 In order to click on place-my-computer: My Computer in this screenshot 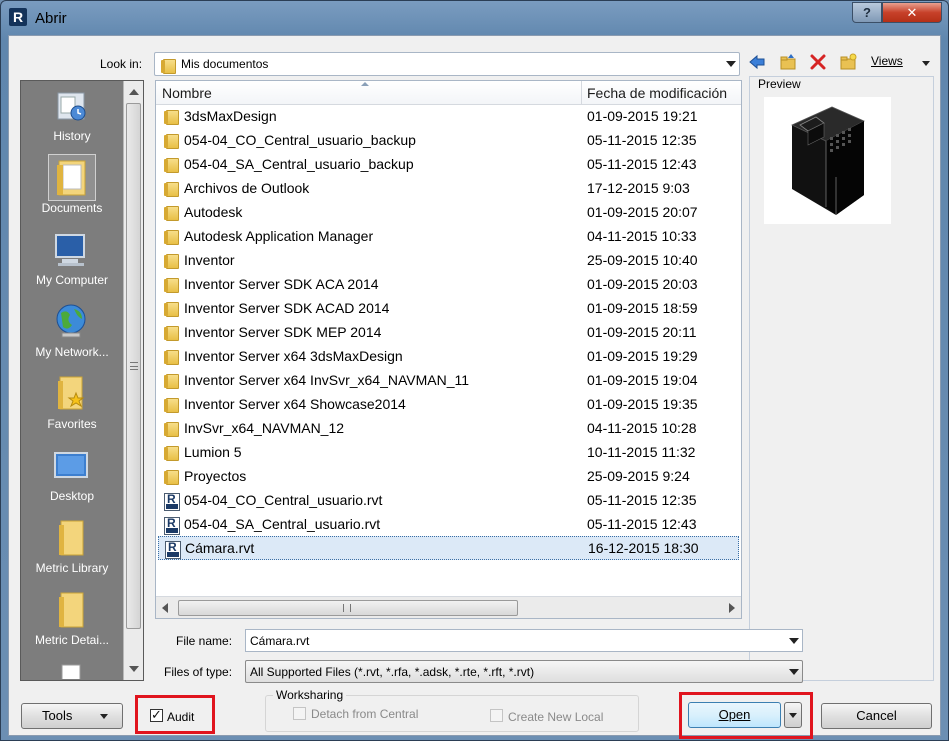, I will do `click(72, 260)`.